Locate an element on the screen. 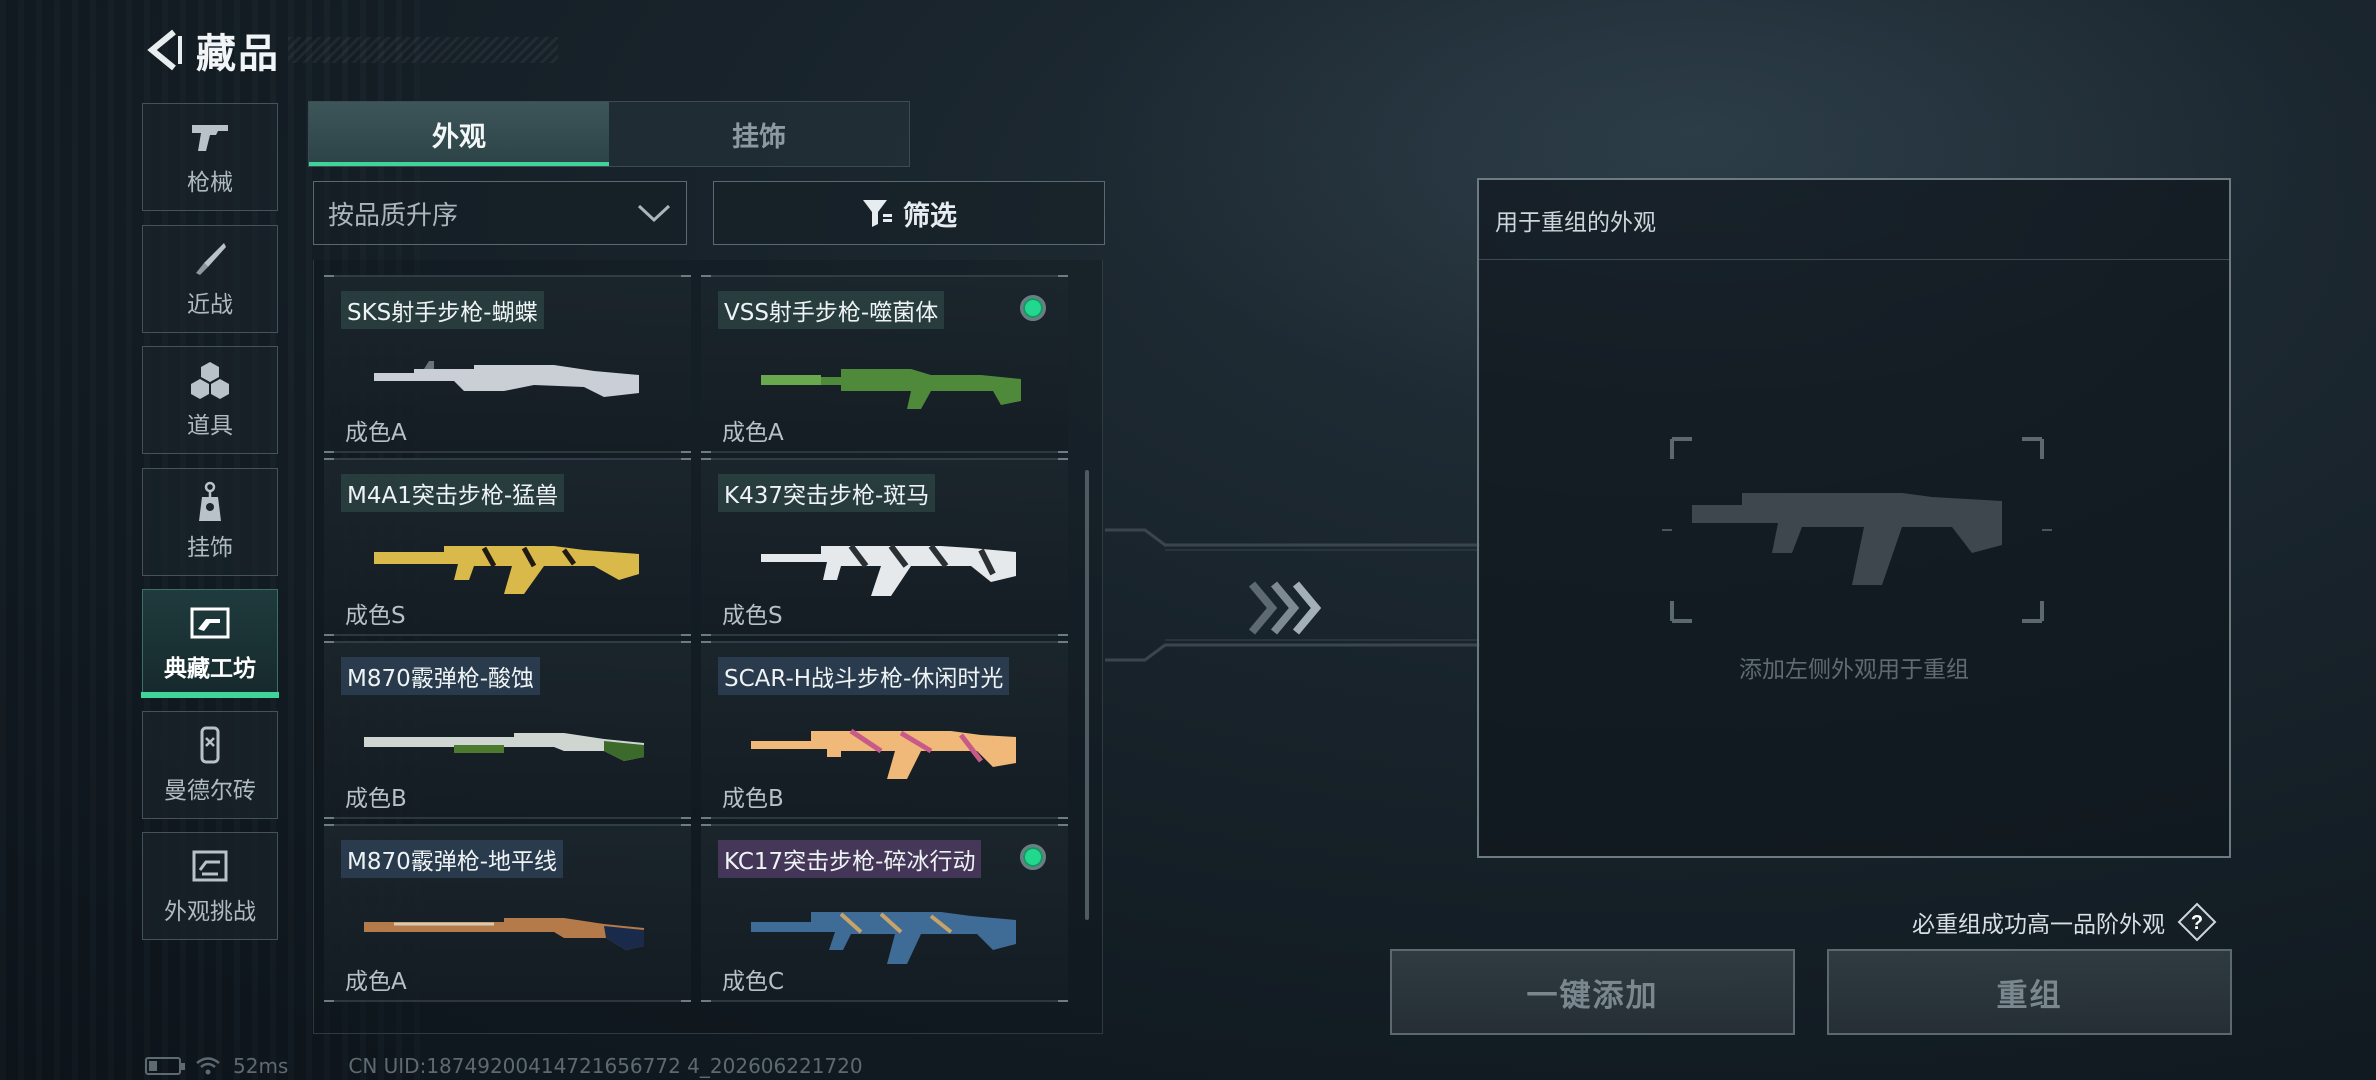 The height and width of the screenshot is (1080, 2376). filter-button: 筛选 is located at coordinates (909, 213).